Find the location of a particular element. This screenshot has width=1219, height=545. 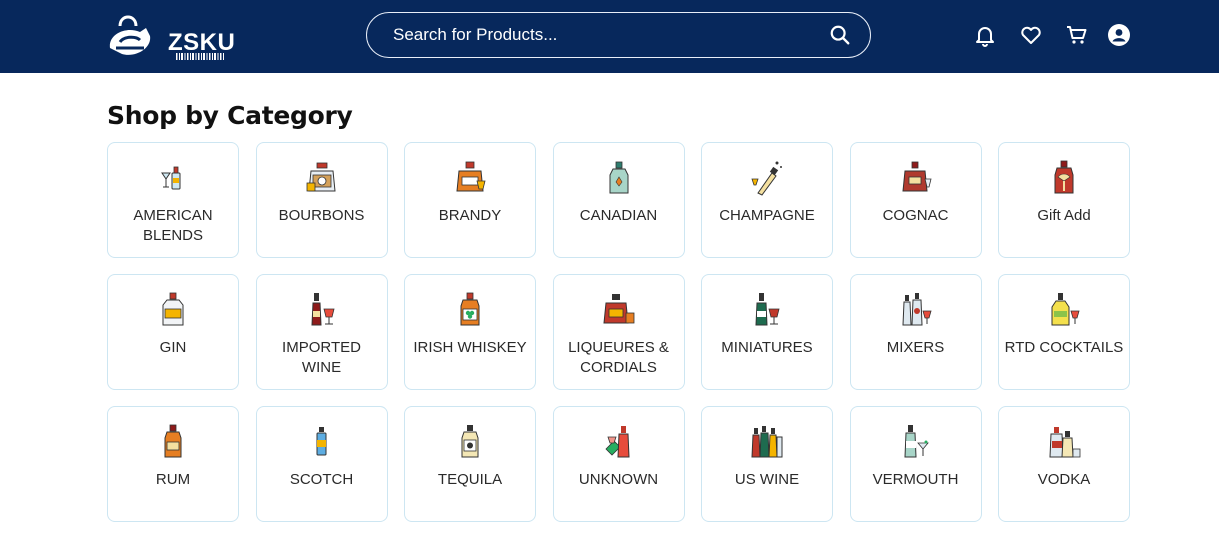

category-label: MINIATURES is located at coordinates (767, 347).